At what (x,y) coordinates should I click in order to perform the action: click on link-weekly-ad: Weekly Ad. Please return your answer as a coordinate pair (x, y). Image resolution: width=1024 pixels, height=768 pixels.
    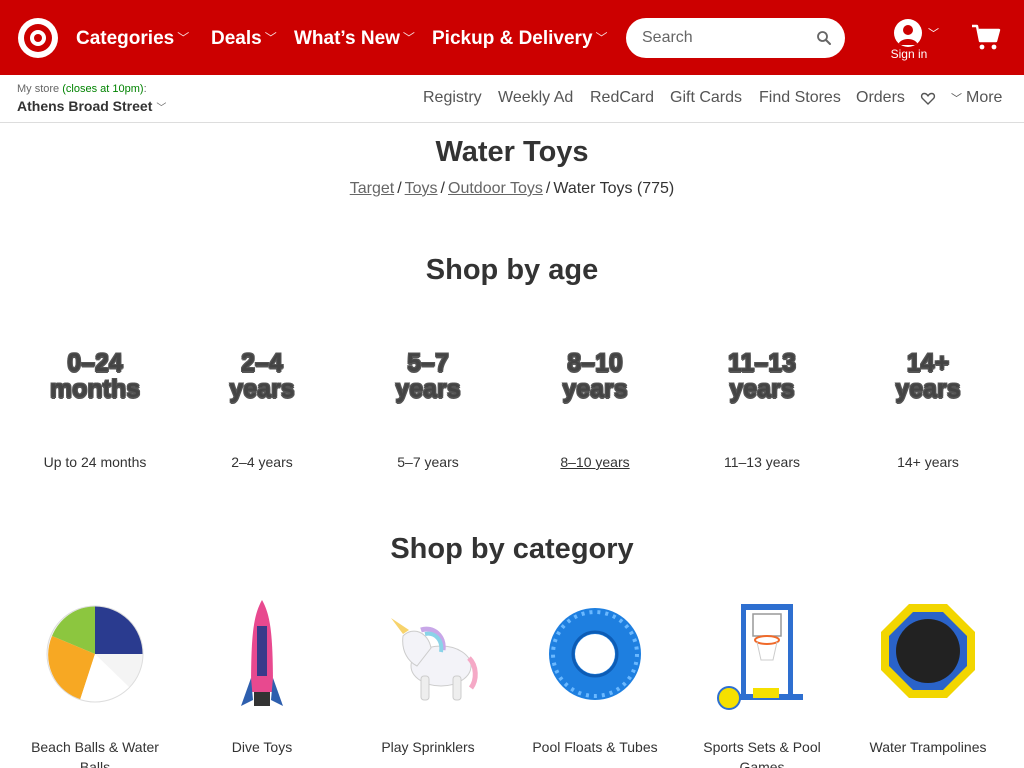
    Looking at the image, I should click on (535, 98).